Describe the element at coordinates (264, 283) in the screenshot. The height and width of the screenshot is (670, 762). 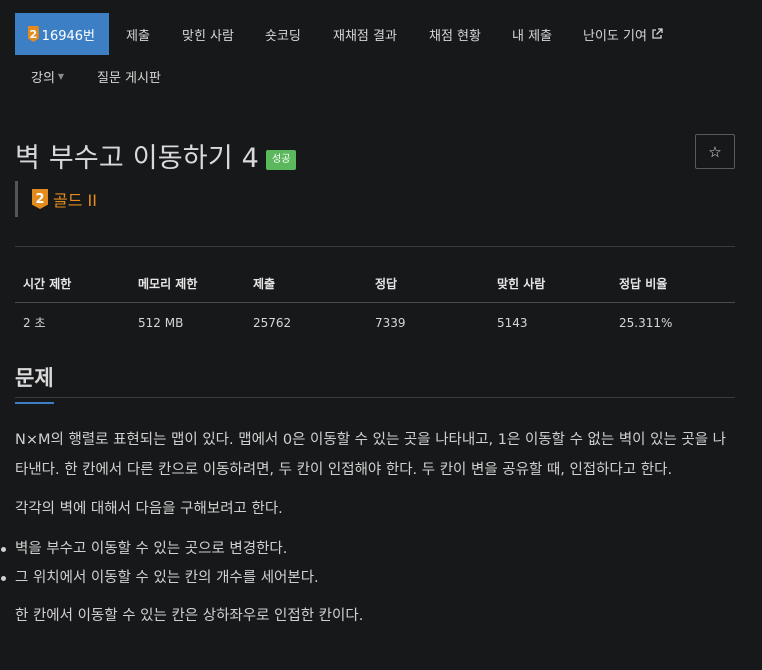
I see `header-submissions: 제출` at that location.